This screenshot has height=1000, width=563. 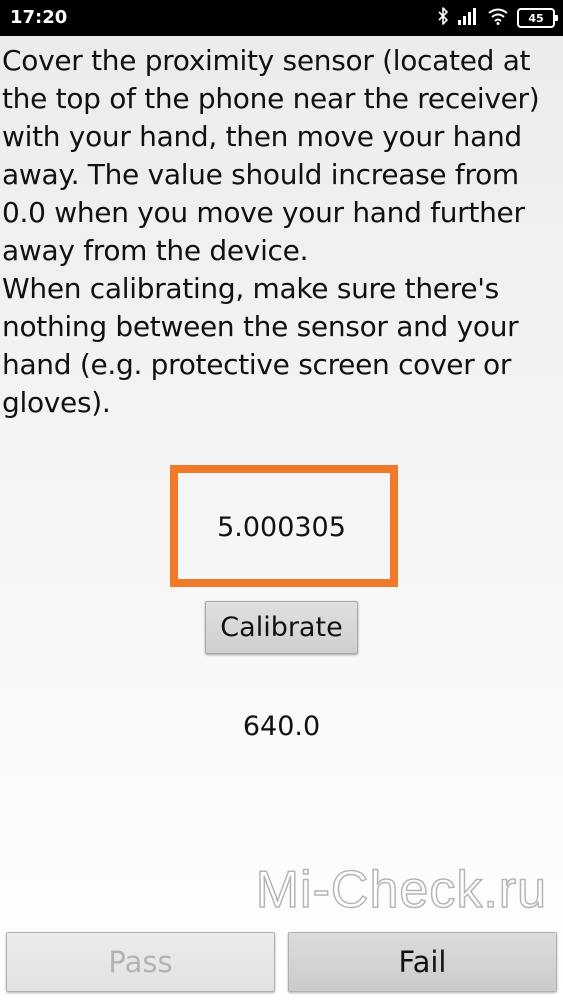 I want to click on pass-button: Pass, so click(x=140, y=962).